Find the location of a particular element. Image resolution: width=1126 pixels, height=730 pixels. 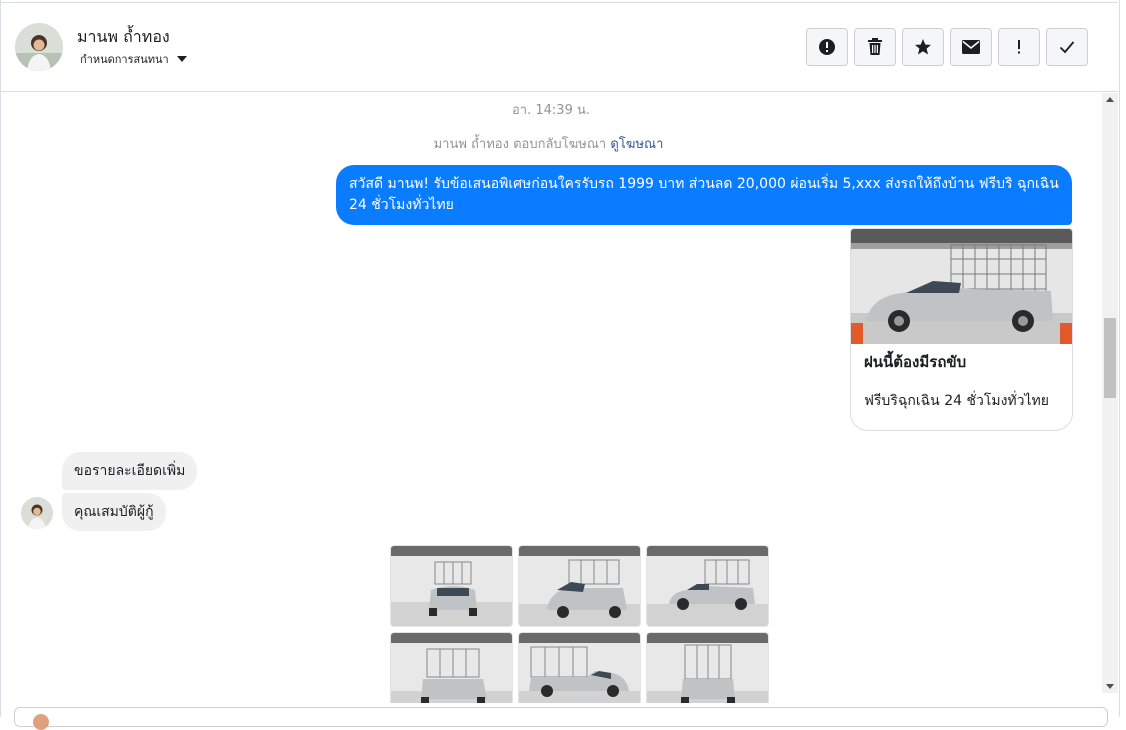

important-button is located at coordinates (1019, 47).